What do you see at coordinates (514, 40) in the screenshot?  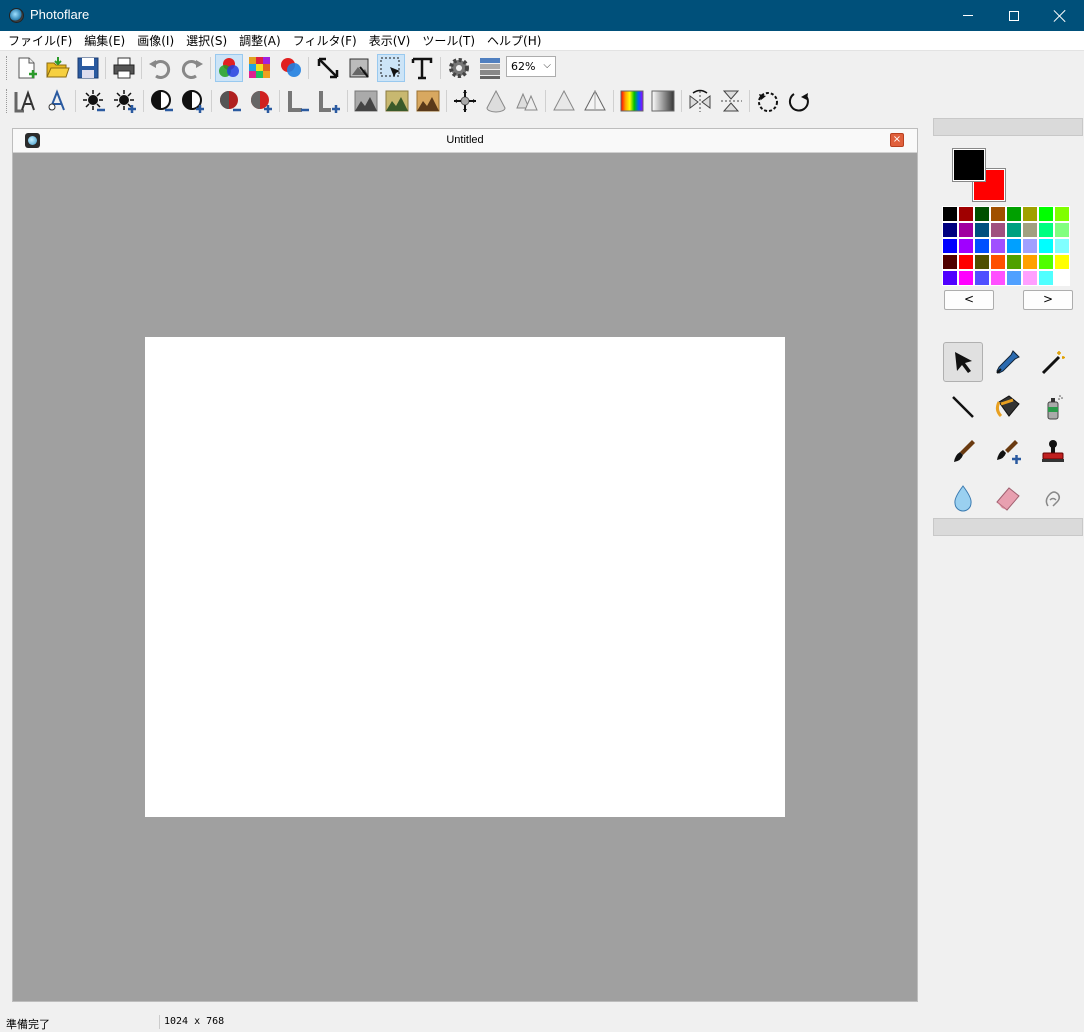 I see `menu-help: ヘルプ(H)` at bounding box center [514, 40].